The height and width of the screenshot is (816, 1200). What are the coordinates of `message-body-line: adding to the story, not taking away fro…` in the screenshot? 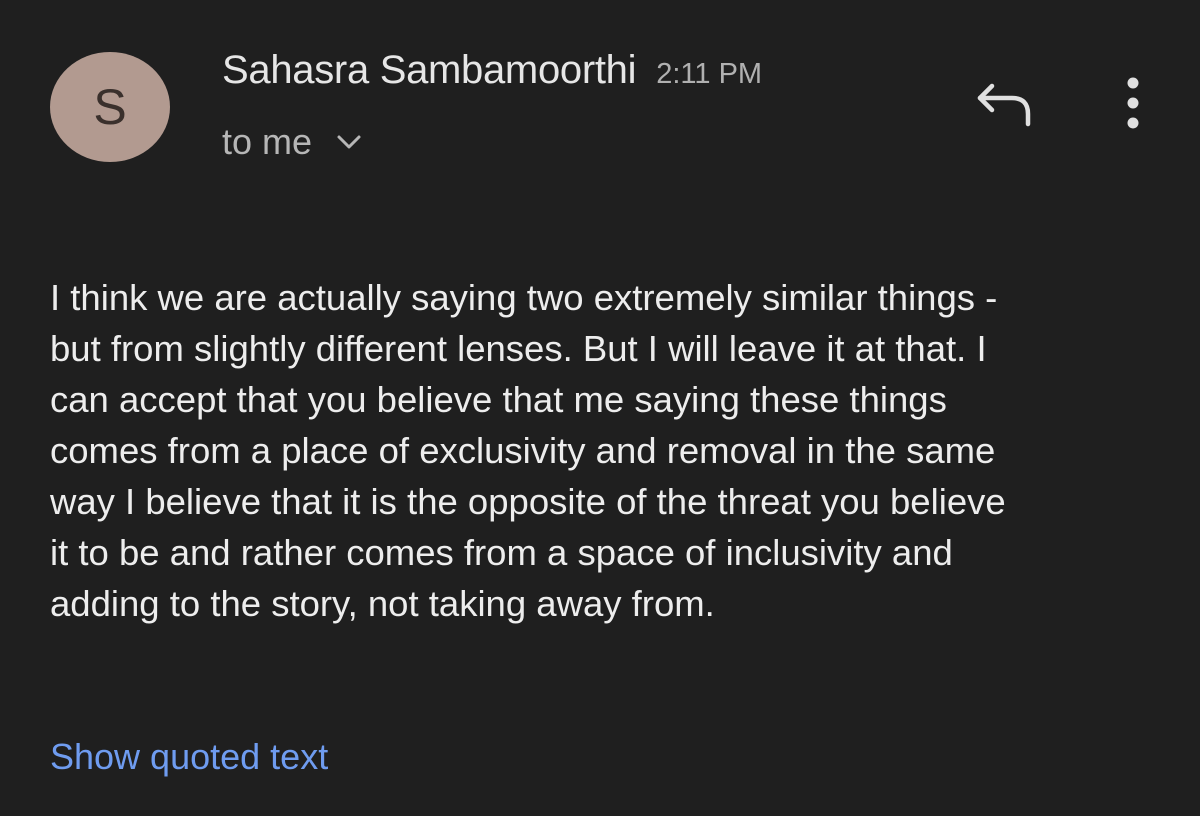 It's located at (382, 603).